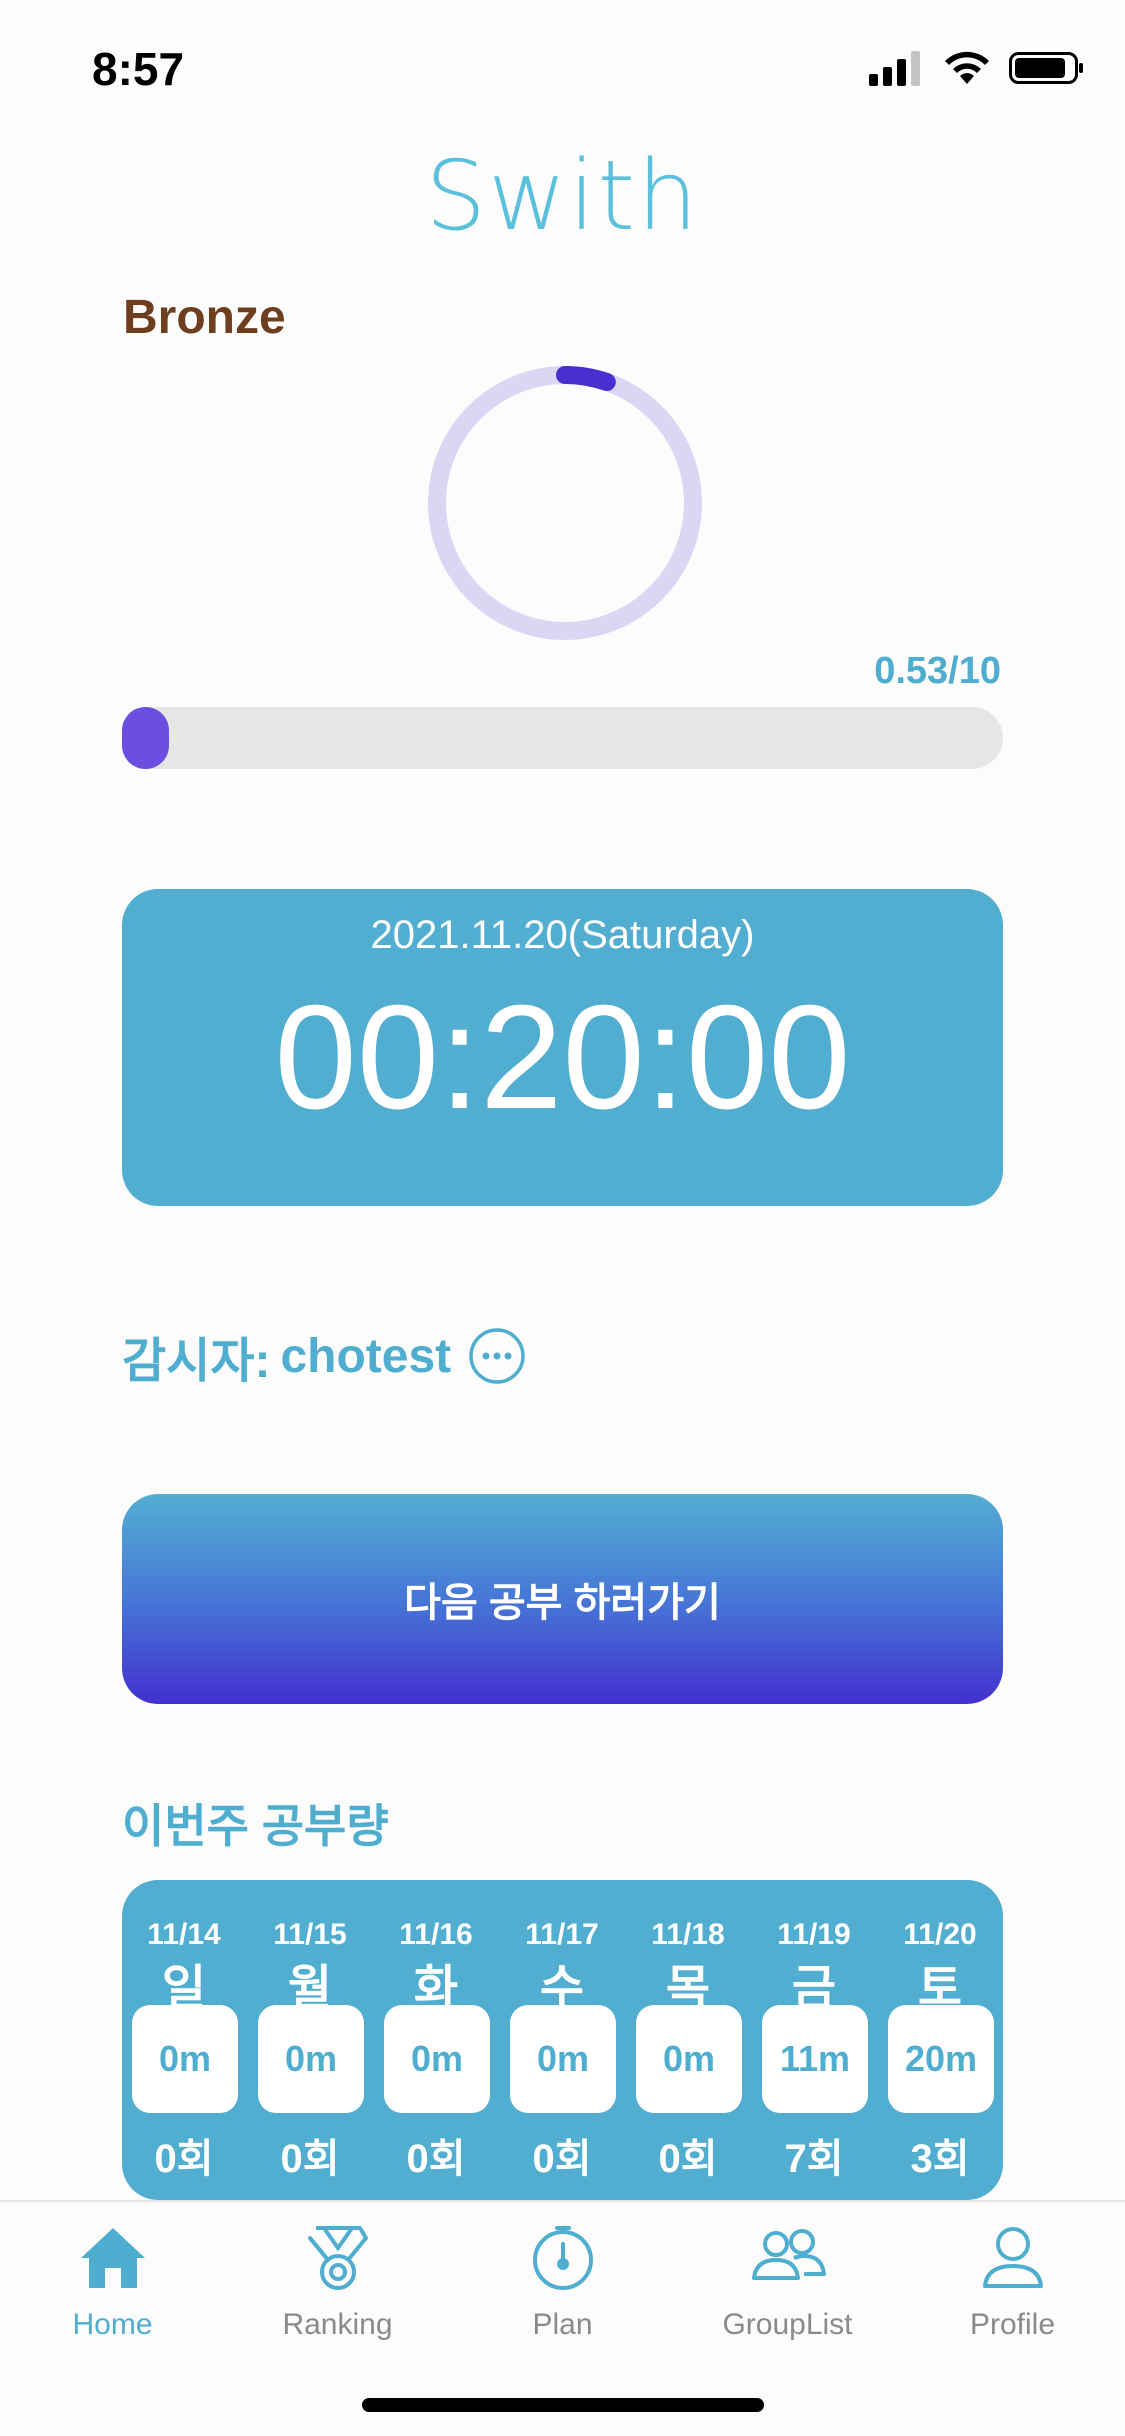 The image size is (1125, 2436). What do you see at coordinates (562, 2324) in the screenshot?
I see `tab-label: Plan` at bounding box center [562, 2324].